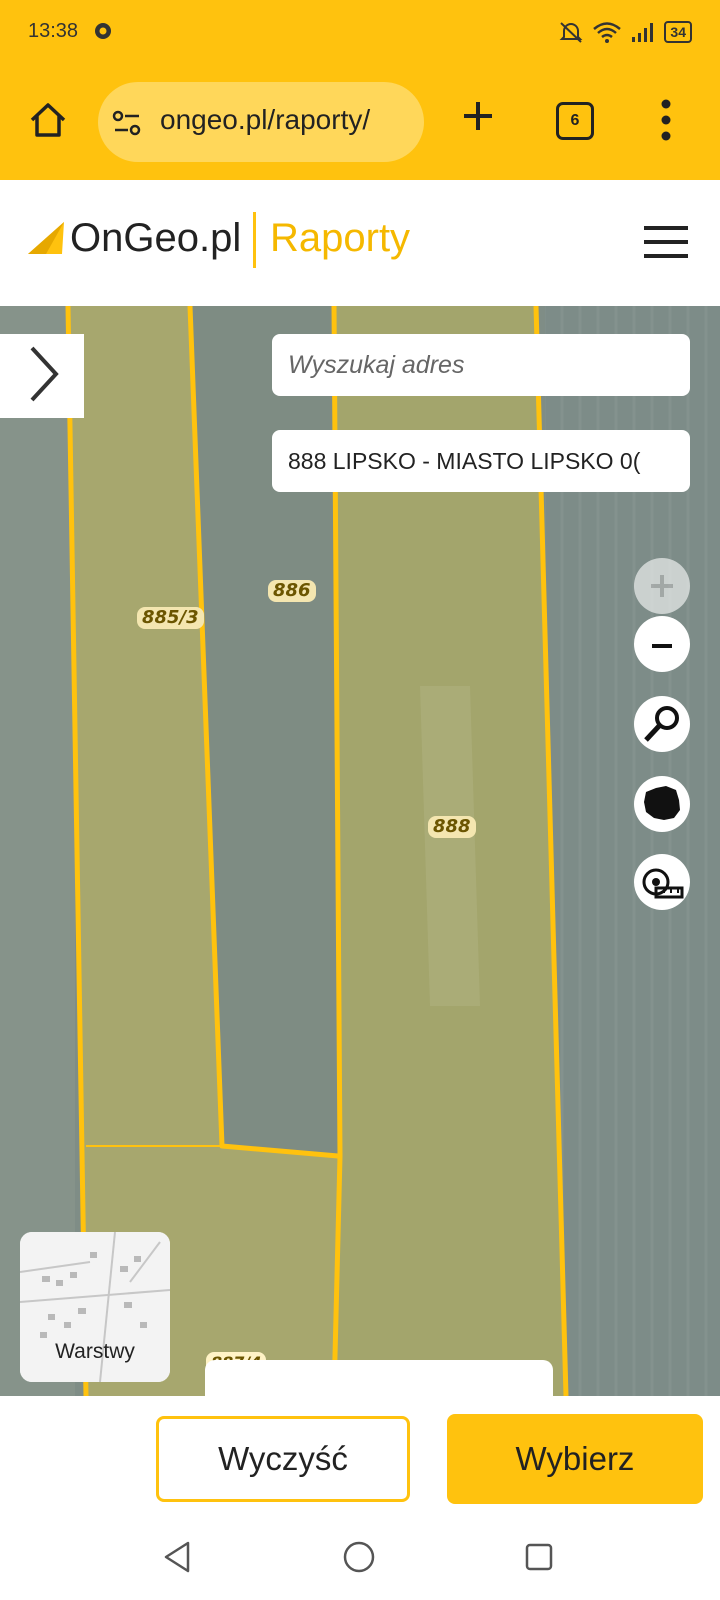 Image resolution: width=720 pixels, height=1600 pixels. Describe the element at coordinates (127, 123) in the screenshot. I see `site-settings-icon` at that location.